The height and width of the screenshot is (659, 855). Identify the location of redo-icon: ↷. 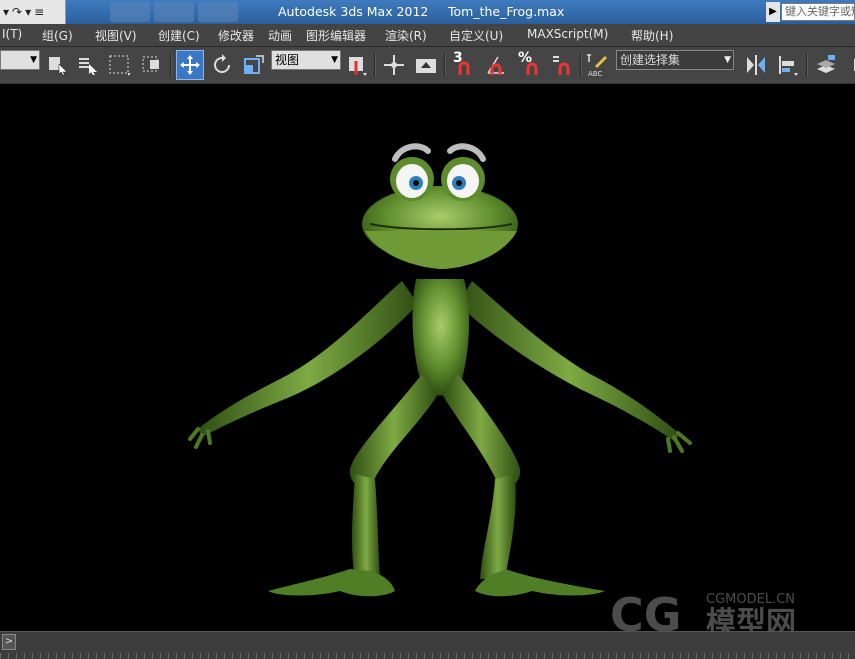
(17, 12).